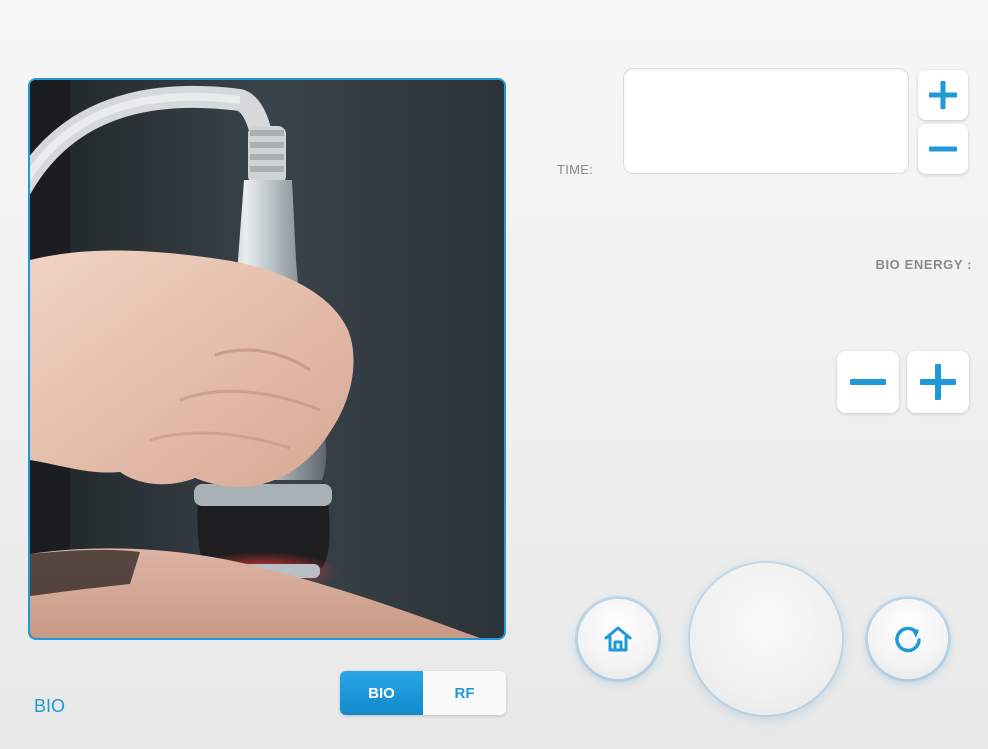  What do you see at coordinates (868, 382) in the screenshot?
I see `energy-decrease-button` at bounding box center [868, 382].